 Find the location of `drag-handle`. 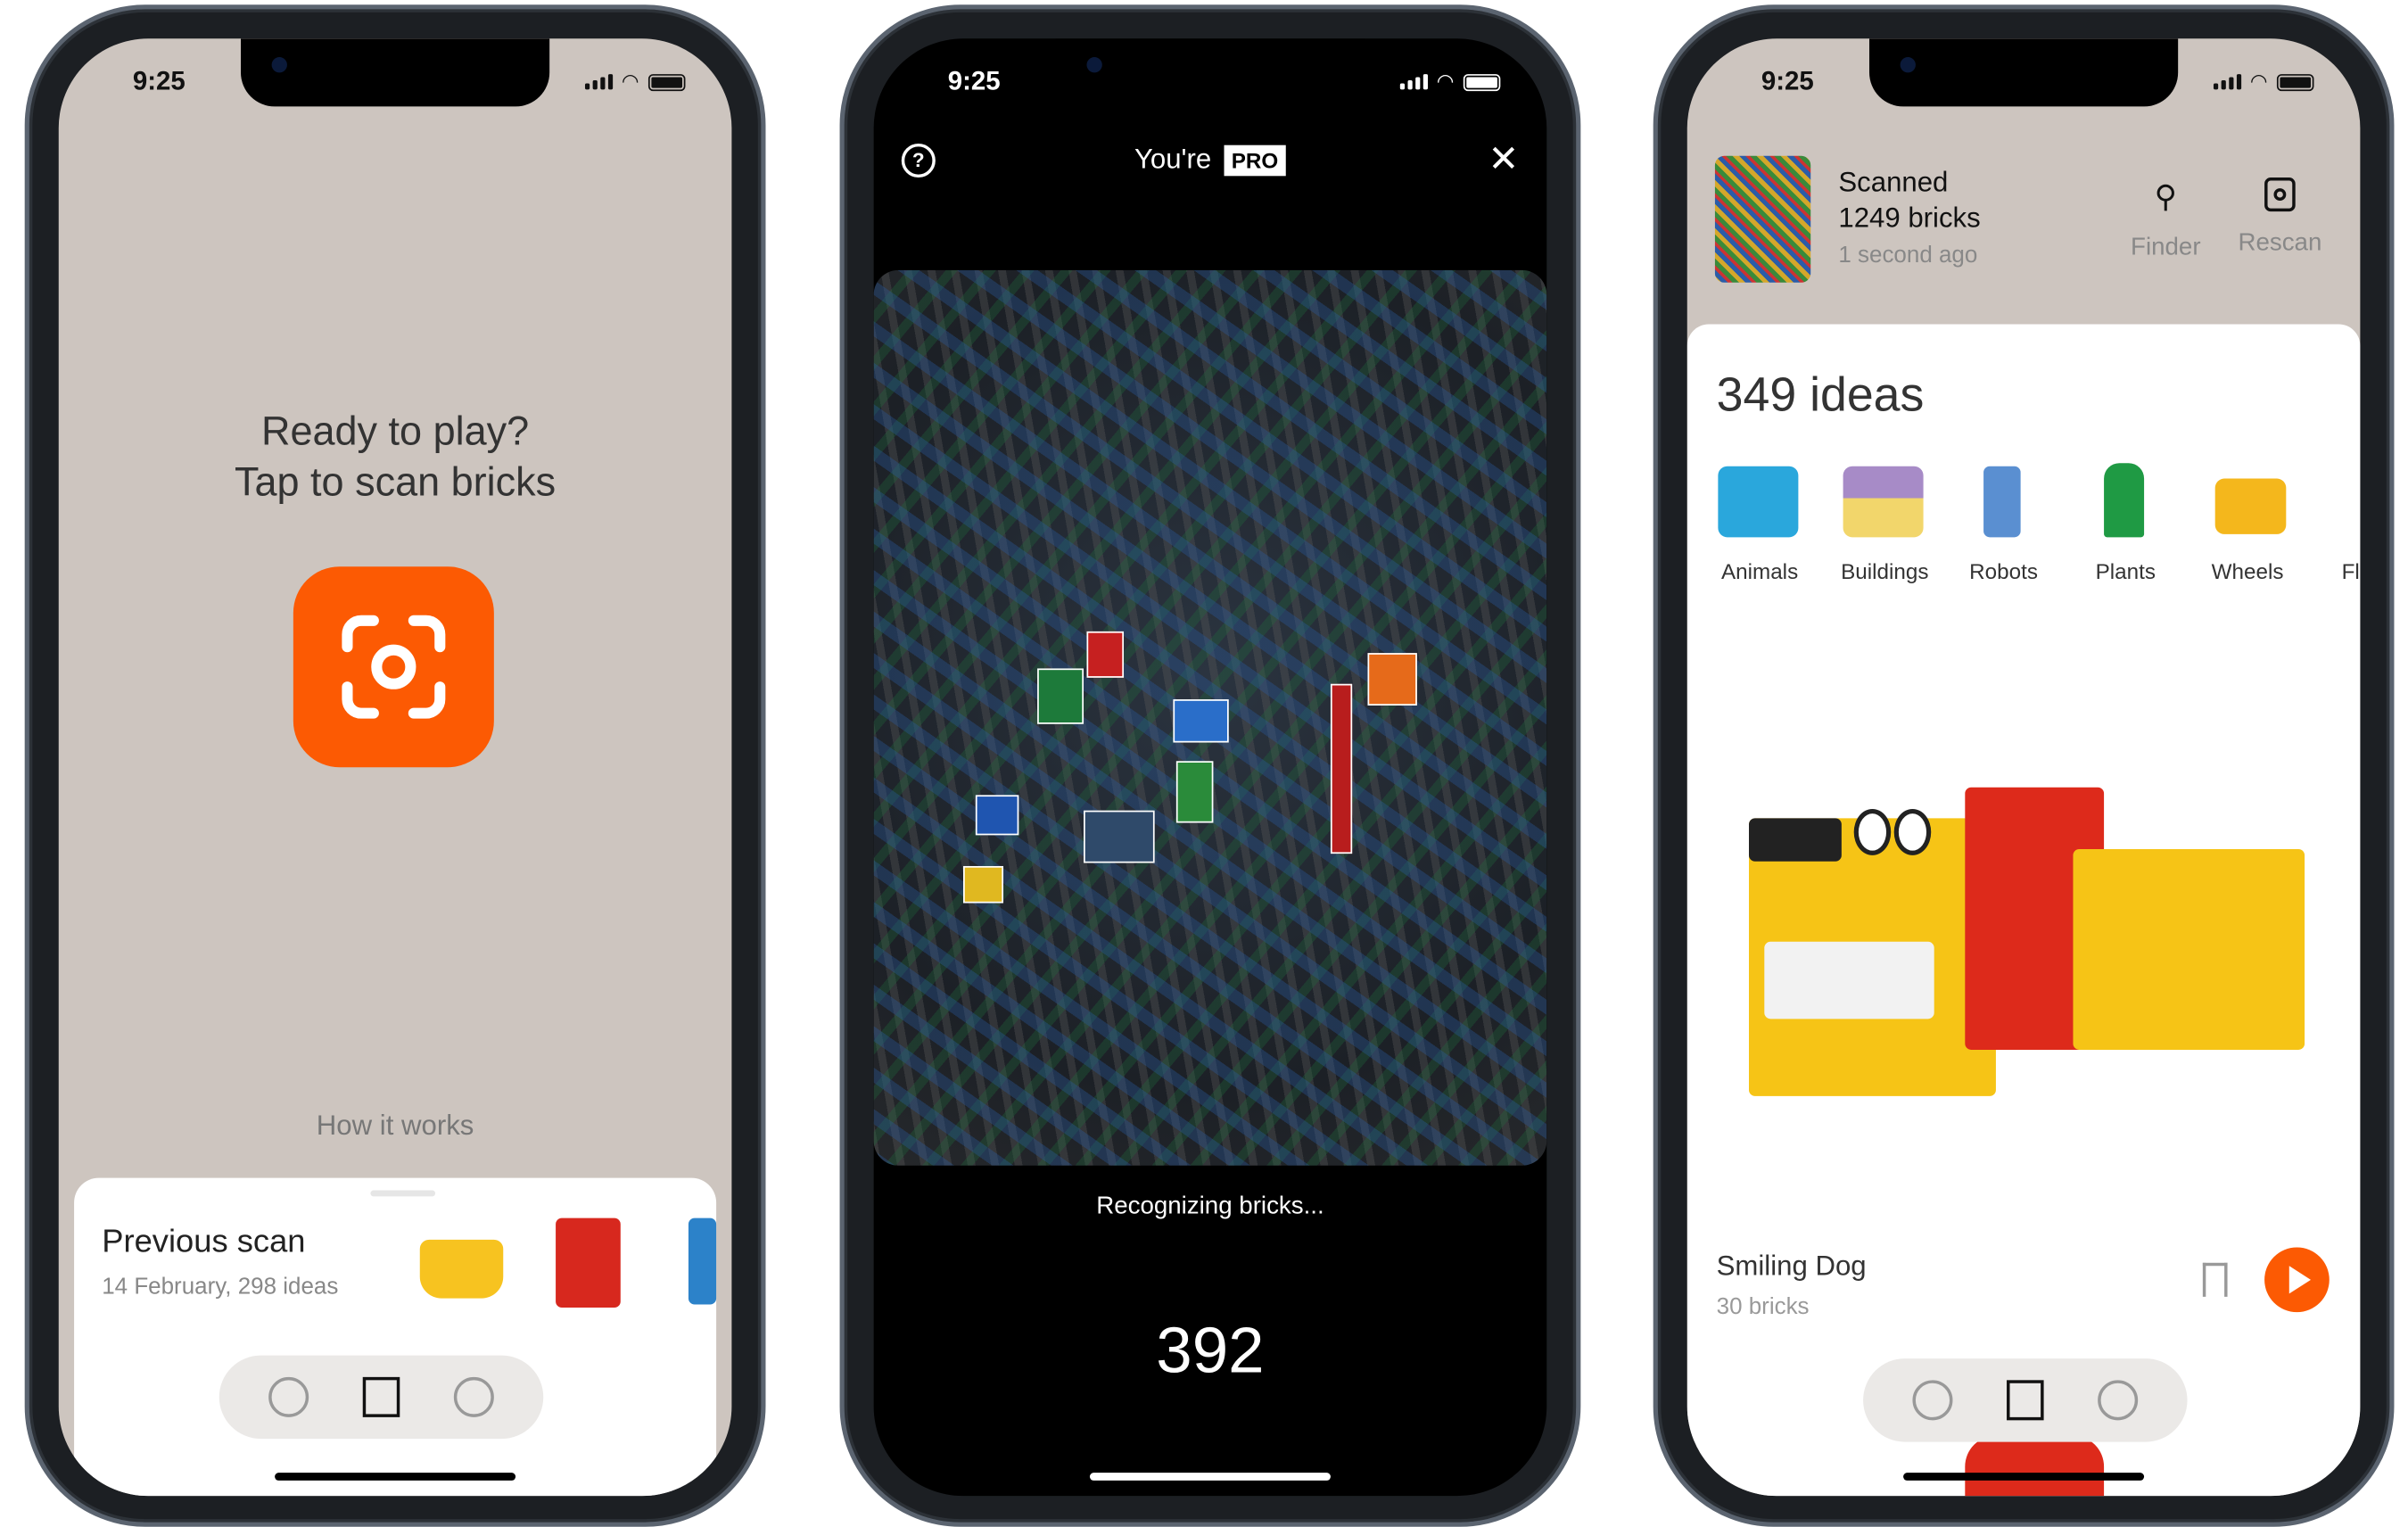

drag-handle is located at coordinates (403, 1193).